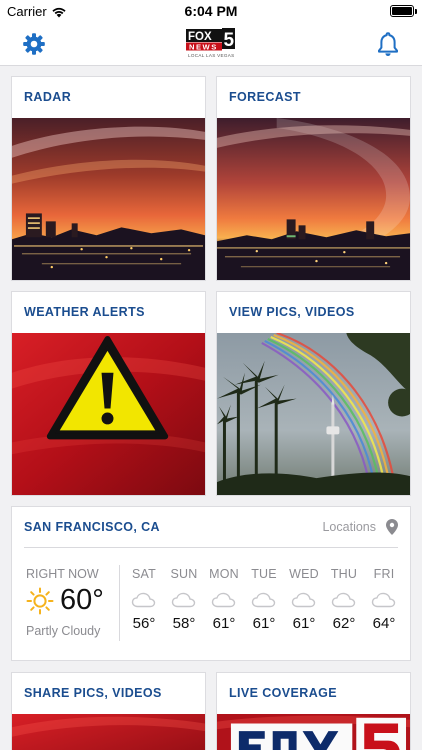 Image resolution: width=422 pixels, height=750 pixels. What do you see at coordinates (119, 603) in the screenshot?
I see `vertical-divider` at bounding box center [119, 603].